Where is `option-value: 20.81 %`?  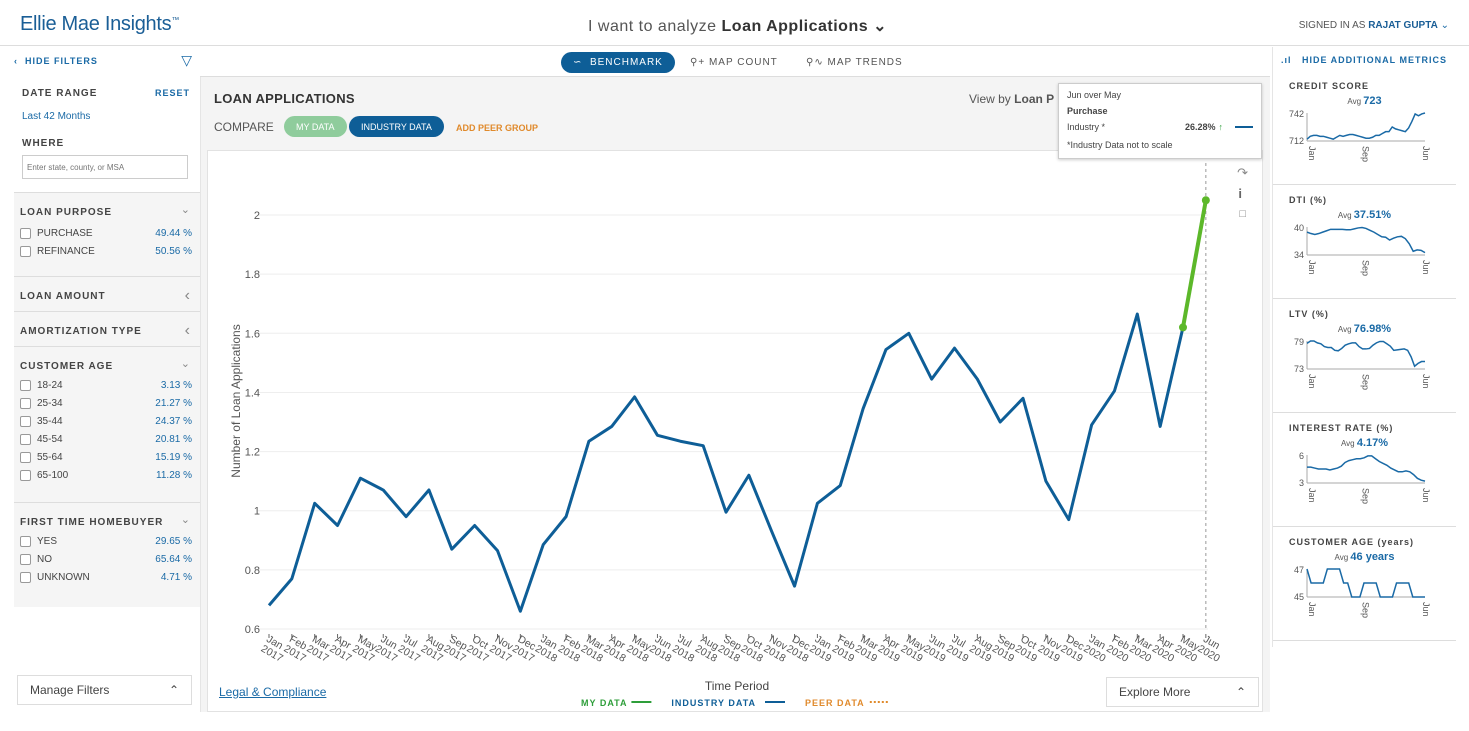 option-value: 20.81 % is located at coordinates (173, 439).